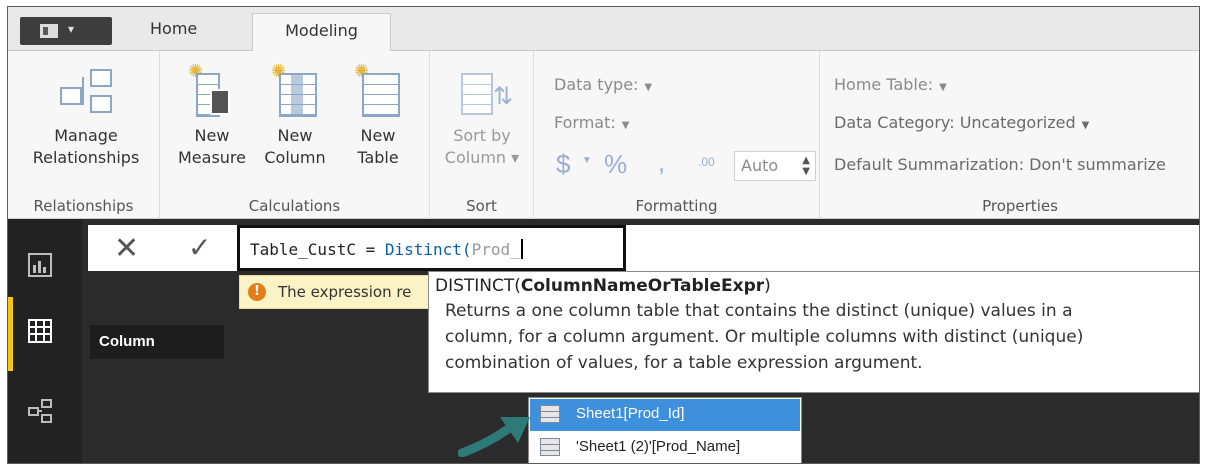 The height and width of the screenshot is (470, 1207). Describe the element at coordinates (615, 164) in the screenshot. I see `percent-button: %` at that location.